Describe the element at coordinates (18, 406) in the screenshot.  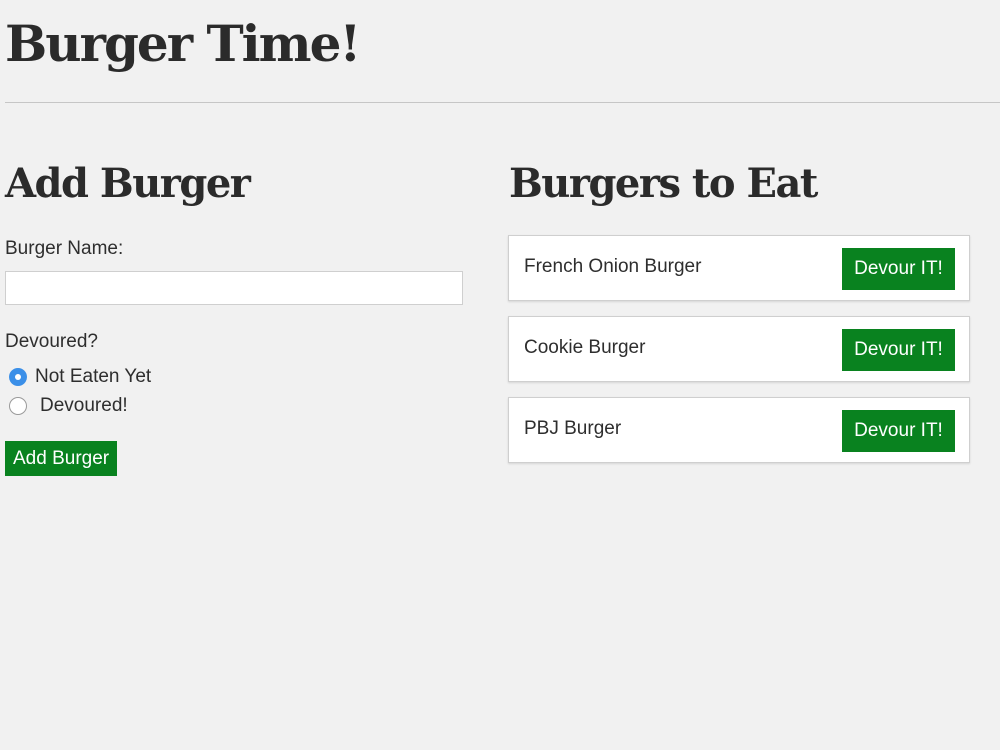
I see `radio-button-unchecked` at that location.